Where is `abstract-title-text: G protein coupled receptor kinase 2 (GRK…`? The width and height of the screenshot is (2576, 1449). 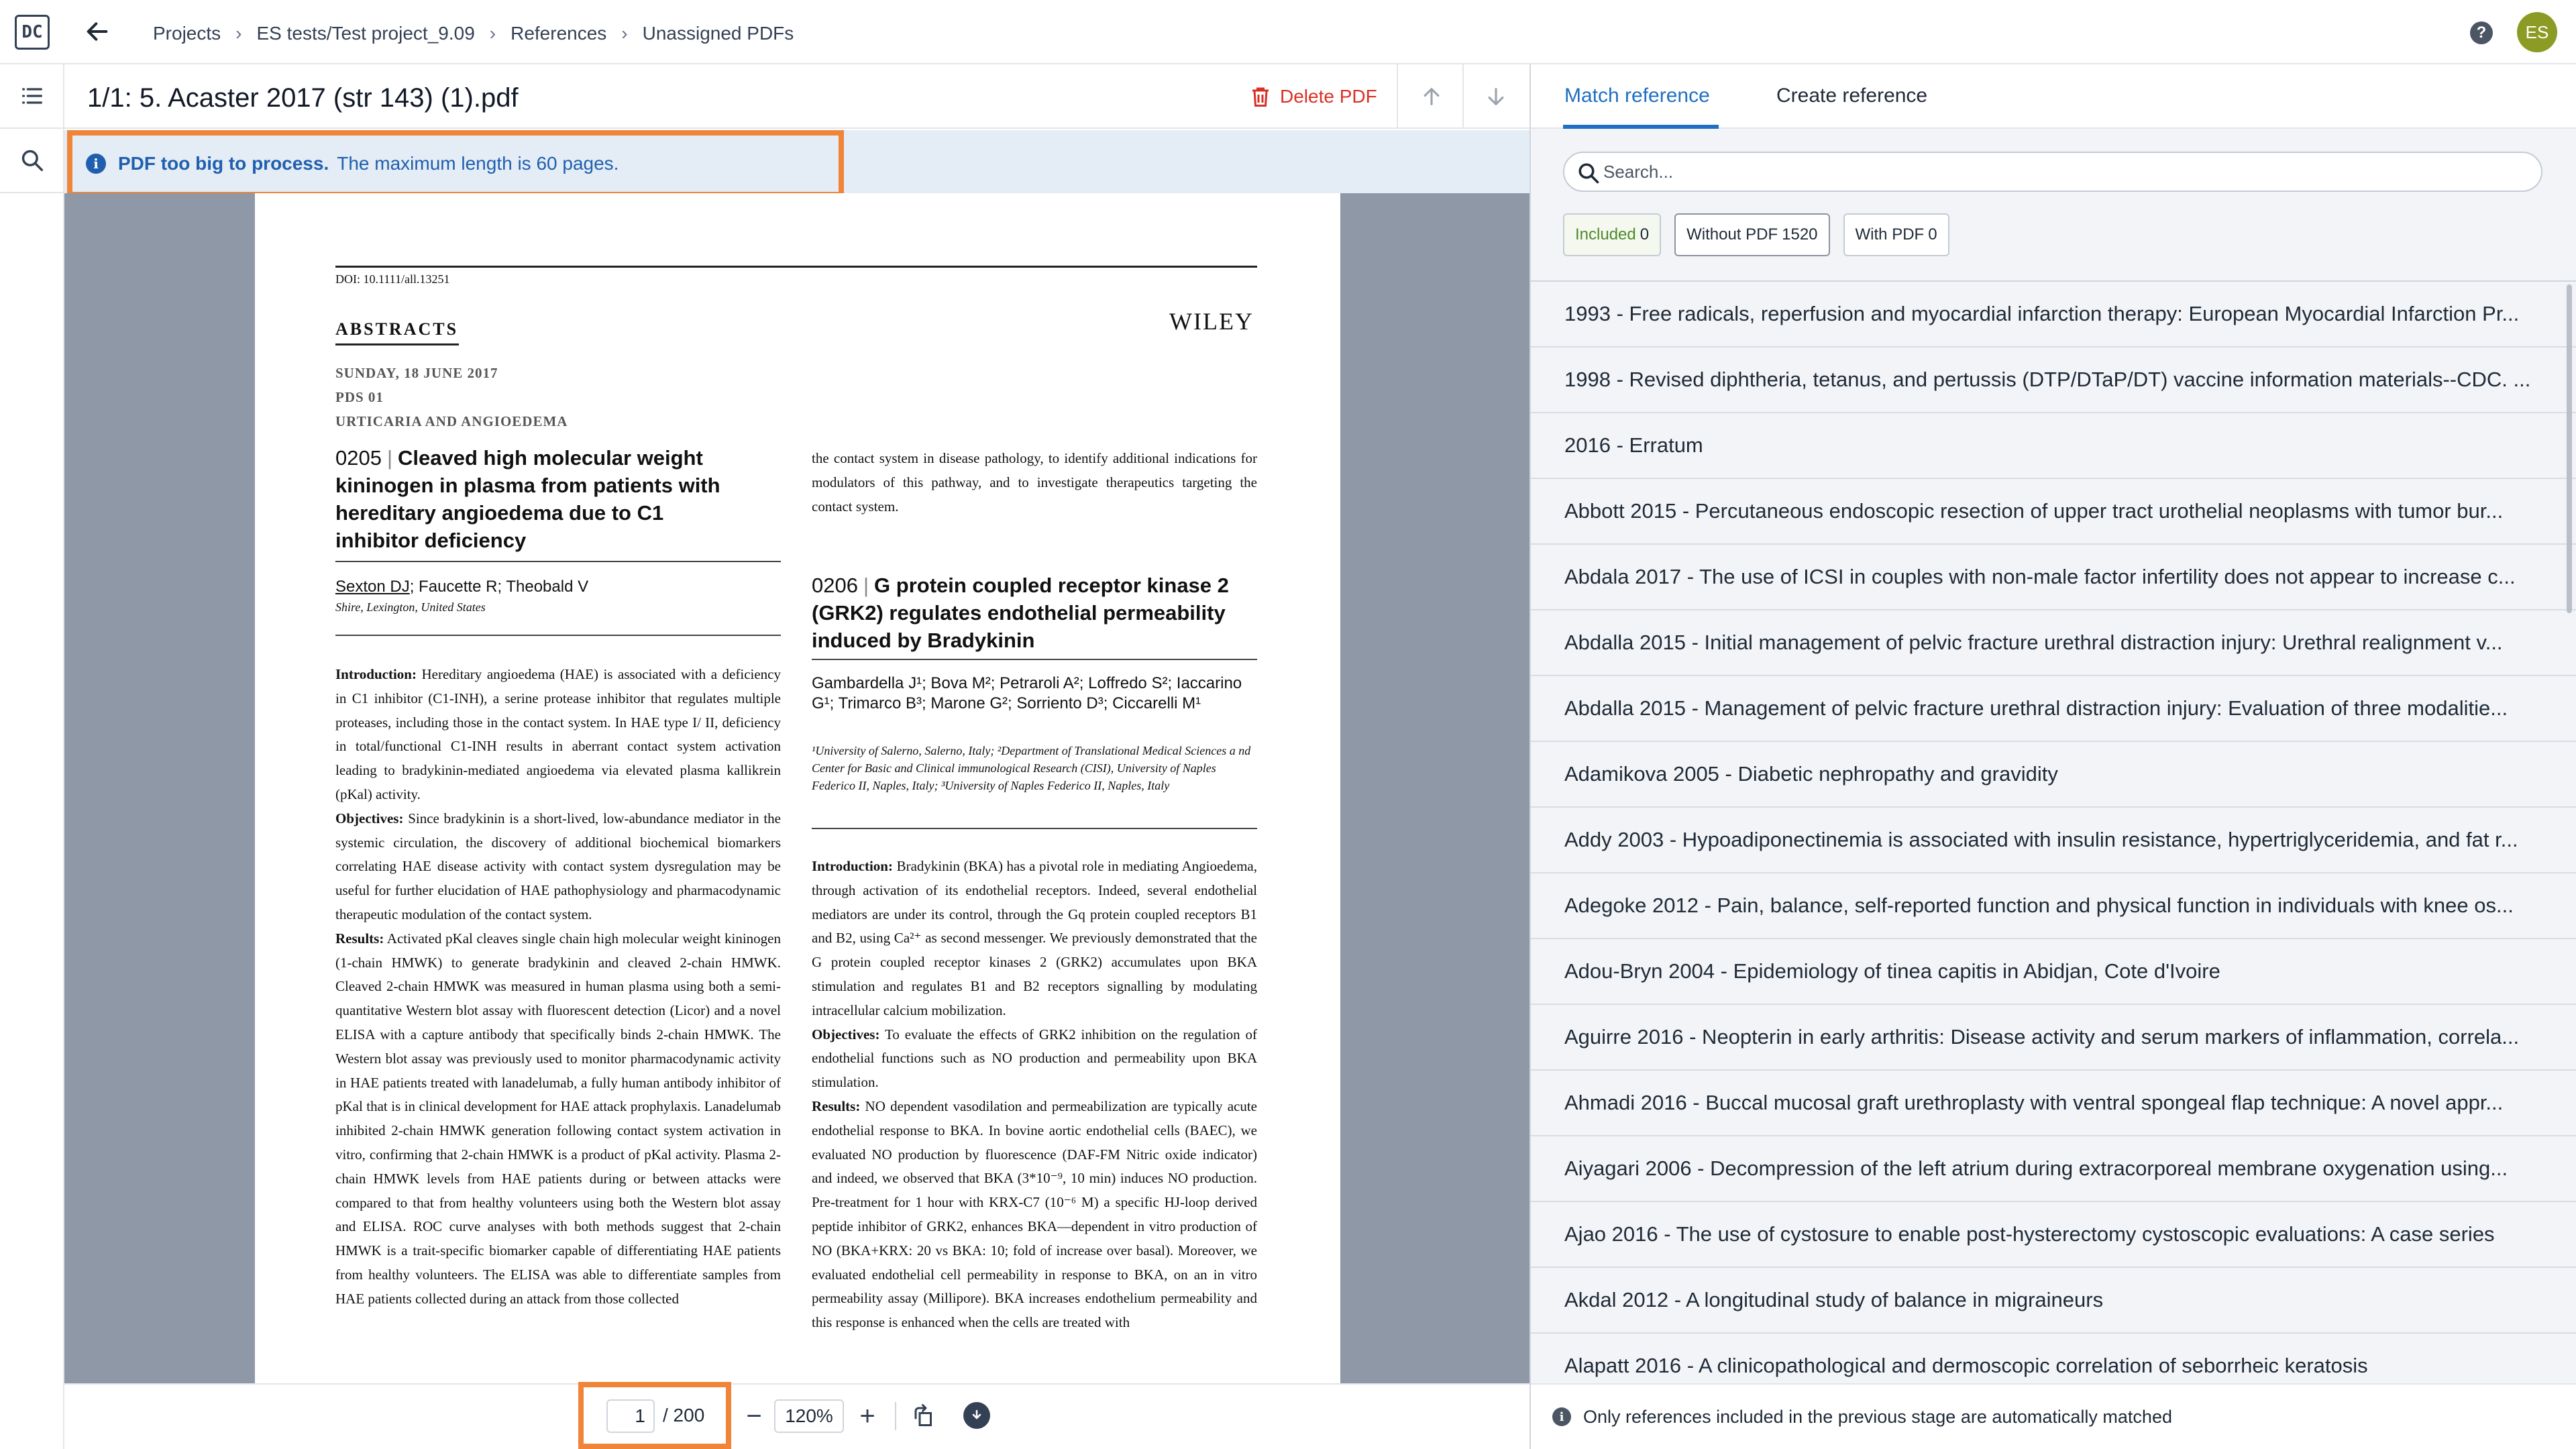 abstract-title-text: G protein coupled receptor kinase 2 (GRK… is located at coordinates (1020, 613).